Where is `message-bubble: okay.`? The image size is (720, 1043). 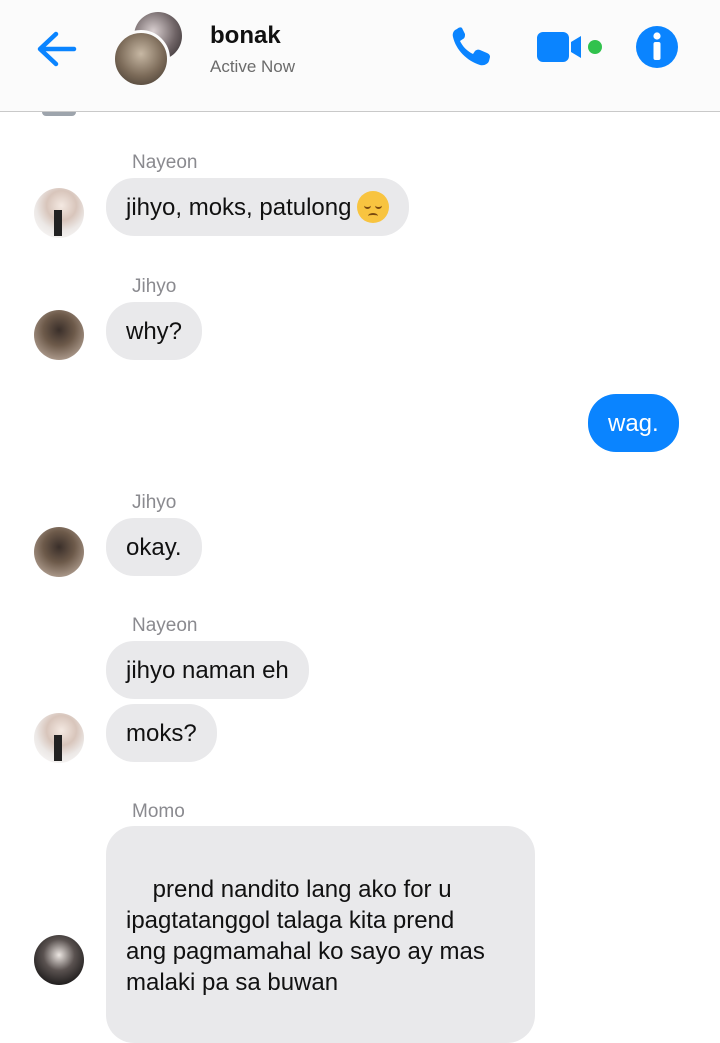 message-bubble: okay. is located at coordinates (154, 547).